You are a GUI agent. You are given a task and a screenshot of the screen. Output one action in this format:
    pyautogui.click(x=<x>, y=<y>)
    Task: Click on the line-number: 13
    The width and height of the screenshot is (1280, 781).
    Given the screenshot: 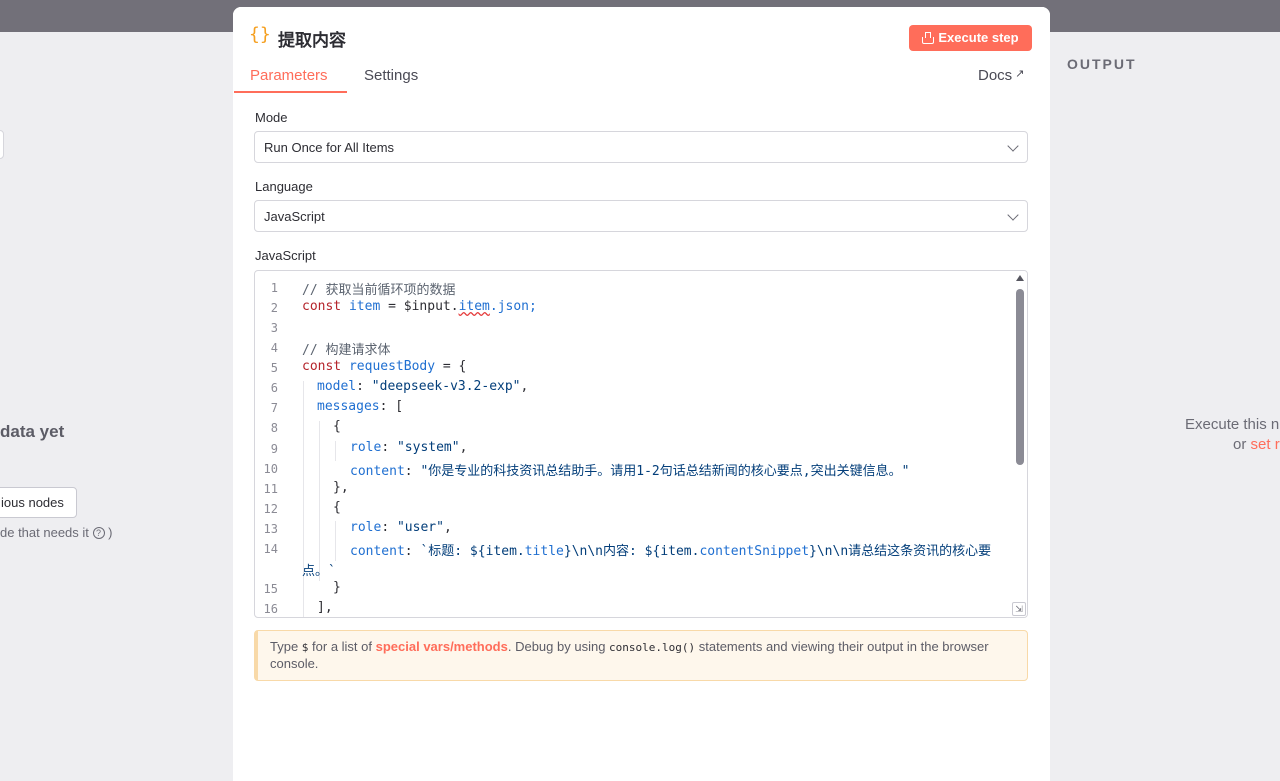 What is the action you would take?
    pyautogui.click(x=270, y=529)
    